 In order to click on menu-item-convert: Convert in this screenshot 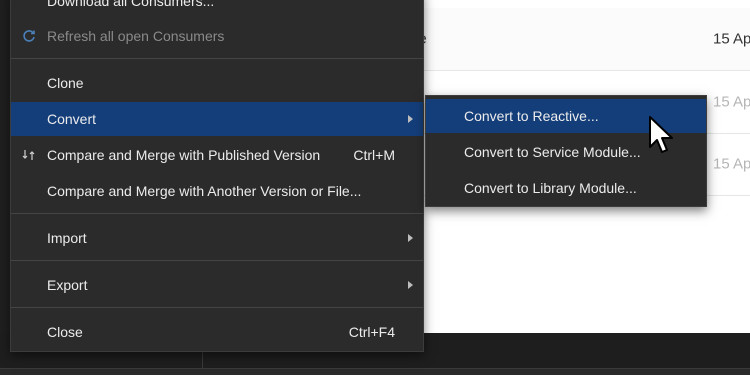, I will do `click(217, 119)`.